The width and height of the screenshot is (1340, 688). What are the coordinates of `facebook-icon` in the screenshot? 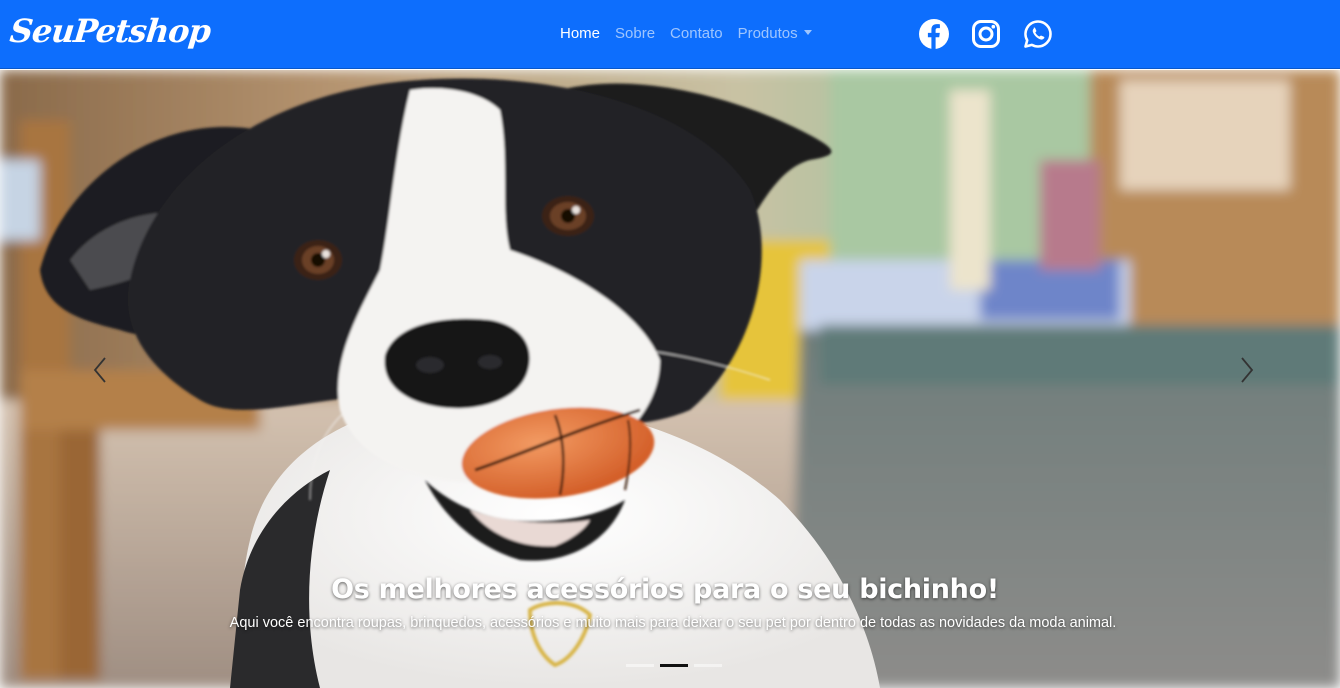 It's located at (934, 34).